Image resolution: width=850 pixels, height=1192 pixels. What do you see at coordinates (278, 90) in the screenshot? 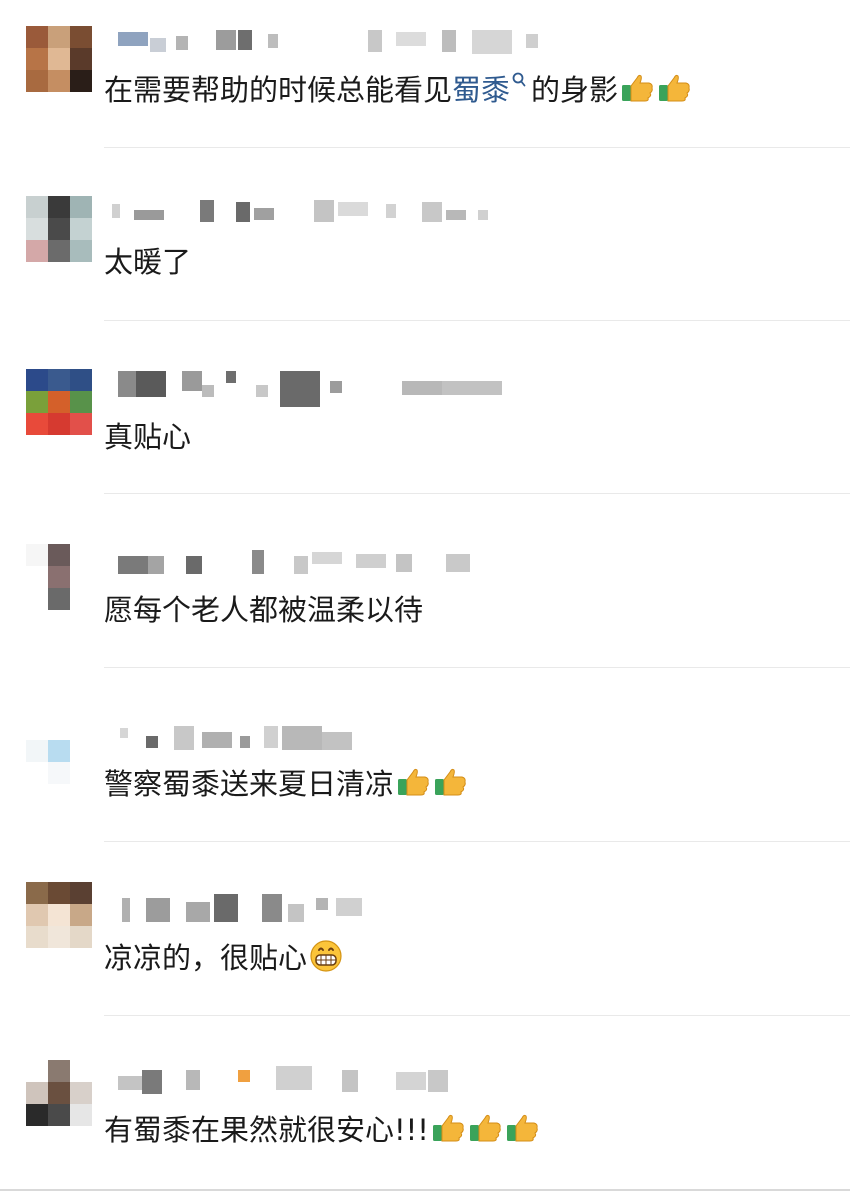
I see `comment-text-part: 在需要帮助的时候总能看见` at bounding box center [278, 90].